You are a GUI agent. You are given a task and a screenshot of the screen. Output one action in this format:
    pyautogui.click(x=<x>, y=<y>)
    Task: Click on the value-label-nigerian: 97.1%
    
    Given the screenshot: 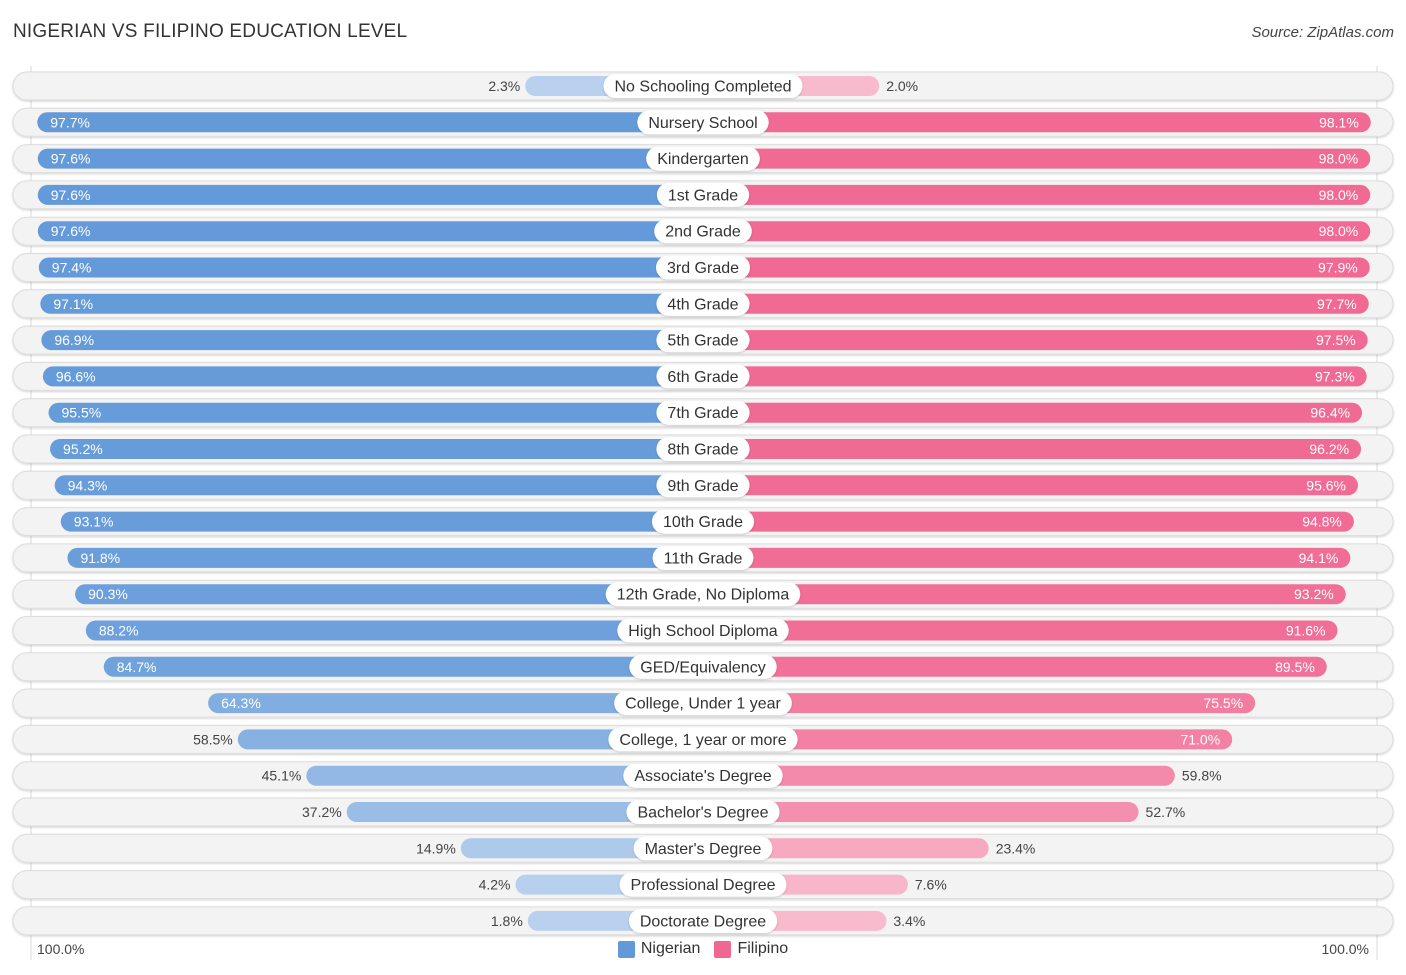 What is the action you would take?
    pyautogui.click(x=73, y=304)
    